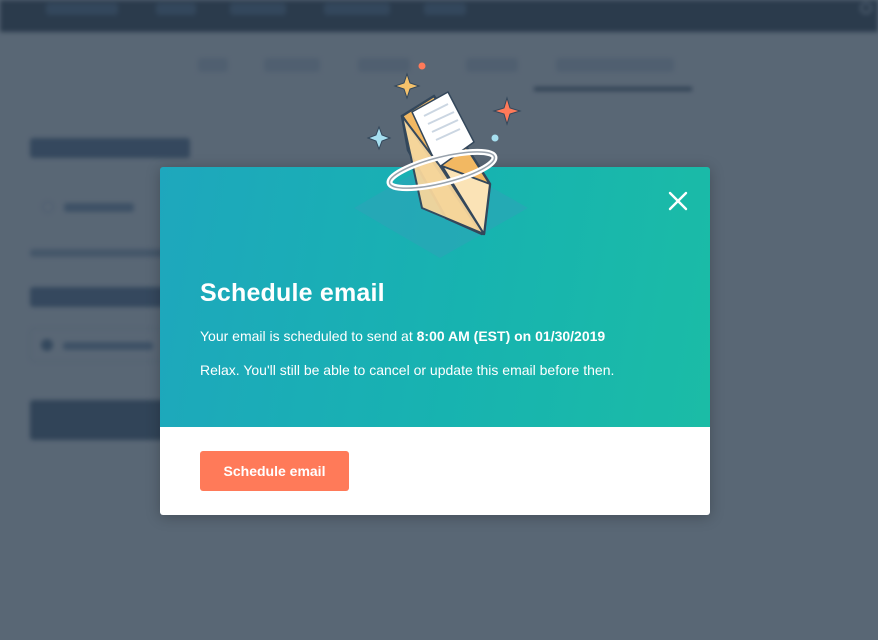 This screenshot has width=878, height=640. What do you see at coordinates (523, 336) in the screenshot?
I see `schedule-on: on` at bounding box center [523, 336].